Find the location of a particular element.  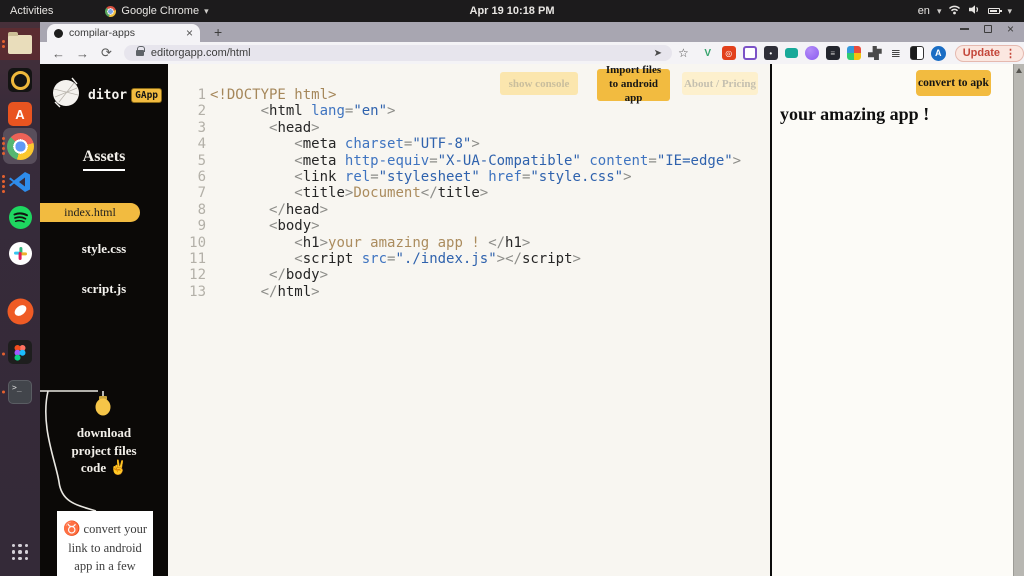

new-tab-button: + is located at coordinates (218, 32).